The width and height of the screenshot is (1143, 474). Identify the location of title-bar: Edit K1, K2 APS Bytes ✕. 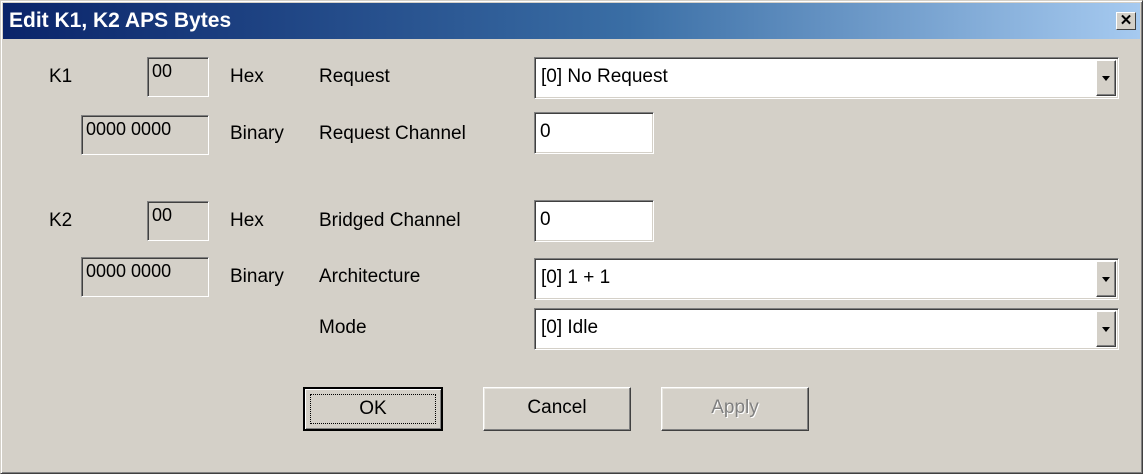
(571, 21).